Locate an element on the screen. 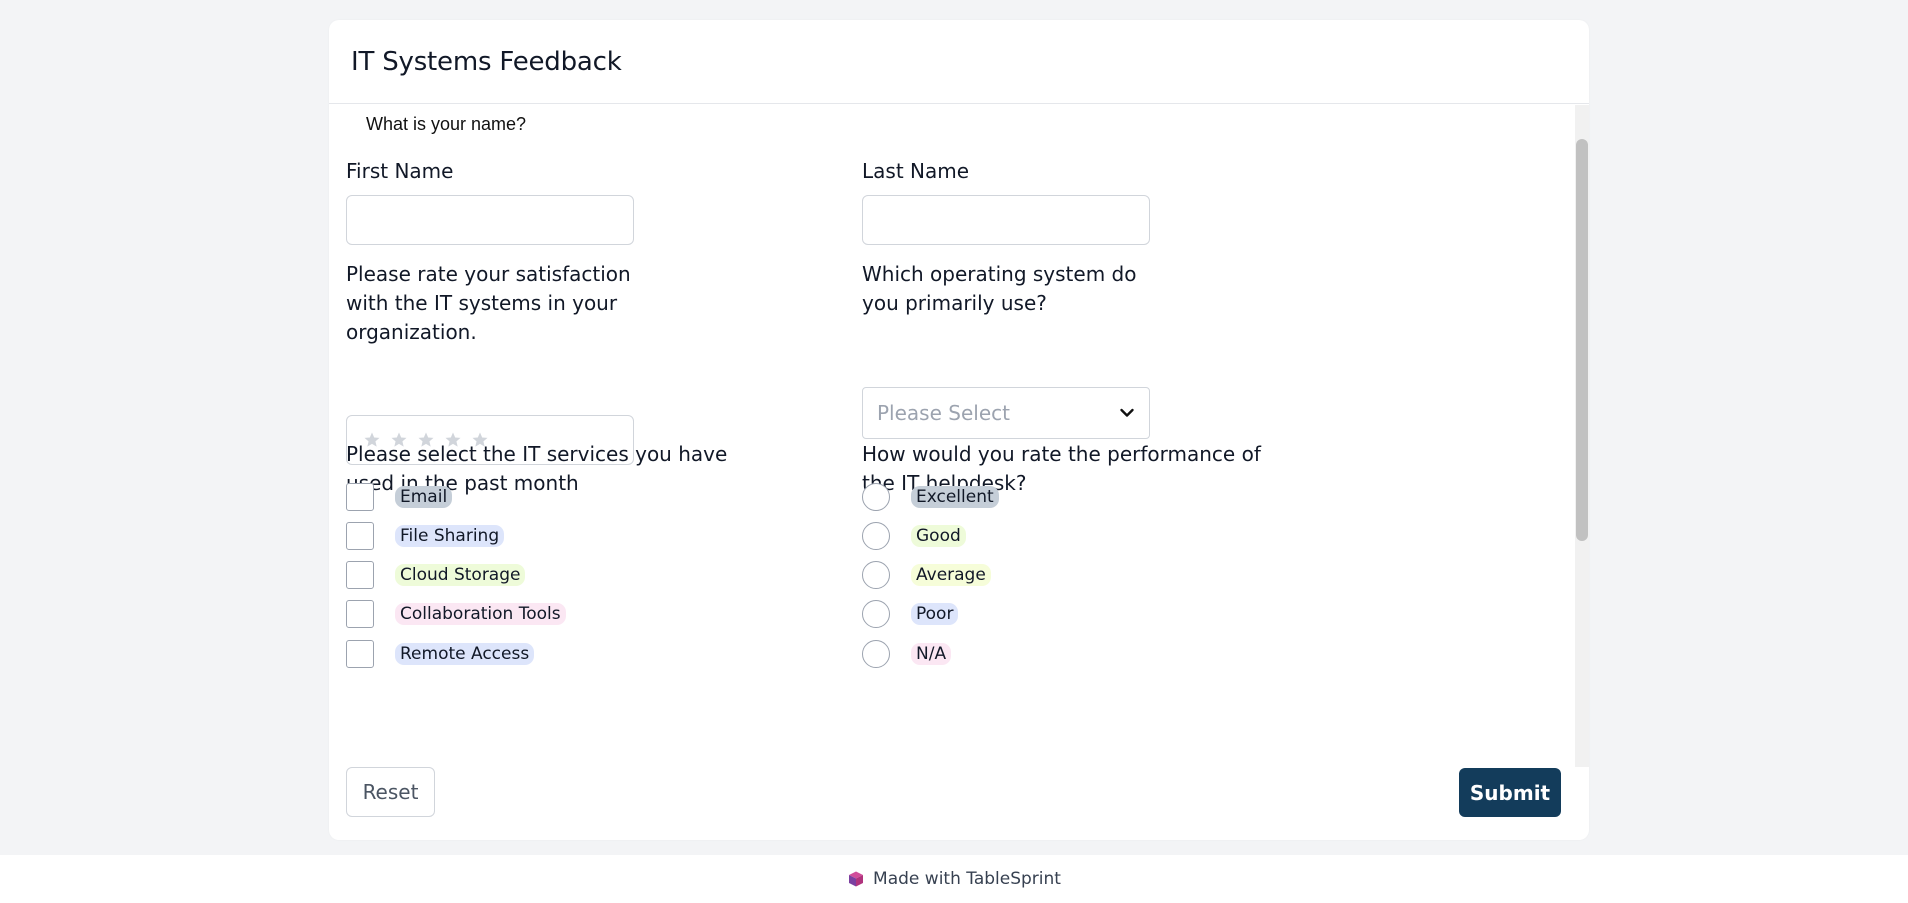  option-label: Poor is located at coordinates (935, 614).